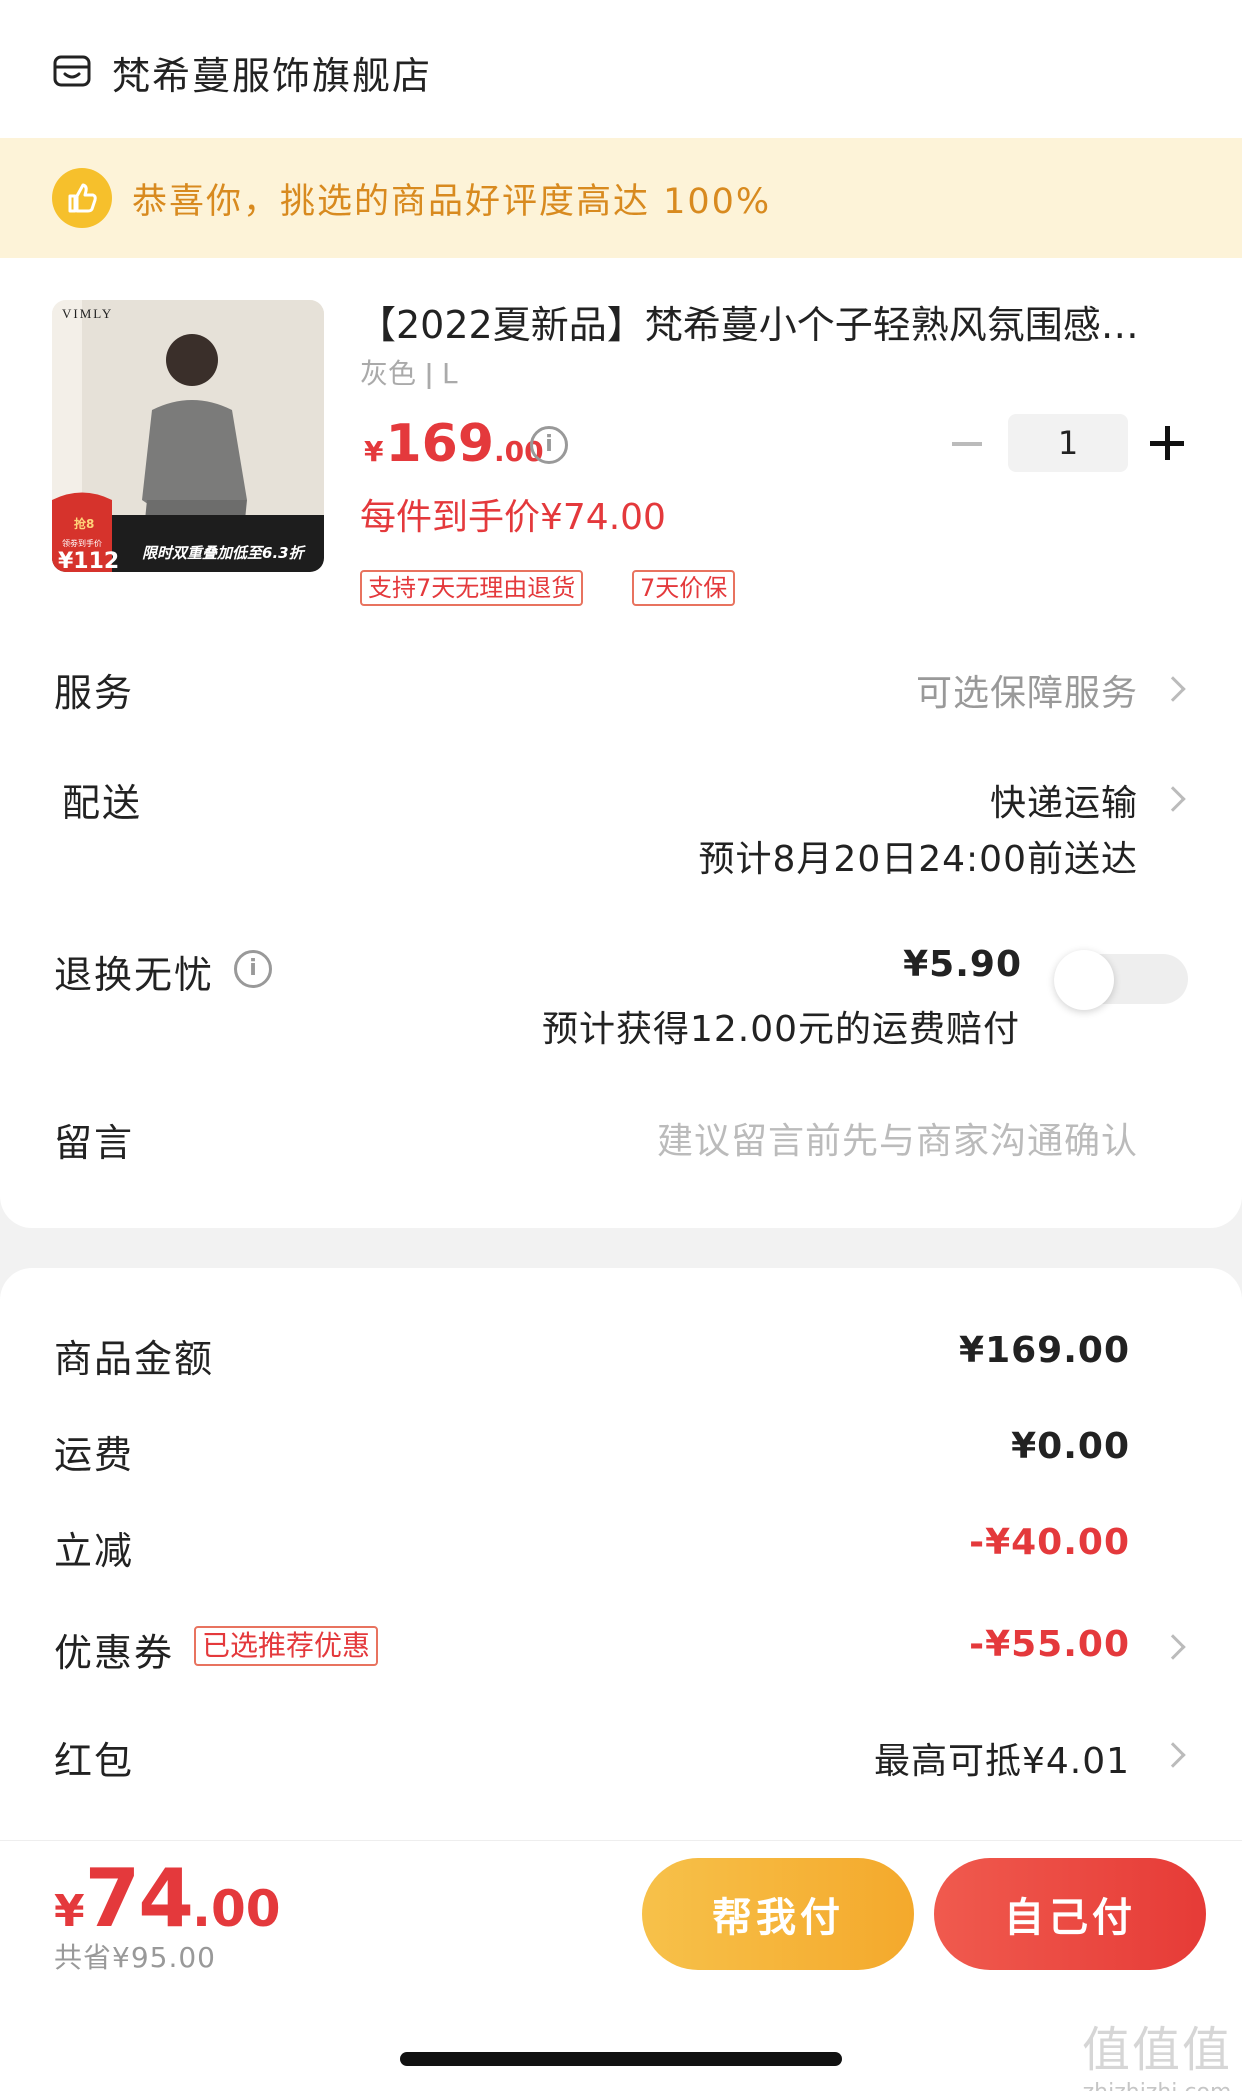 The height and width of the screenshot is (2091, 1242). Describe the element at coordinates (374, 451) in the screenshot. I see `price-symbol: ¥` at that location.